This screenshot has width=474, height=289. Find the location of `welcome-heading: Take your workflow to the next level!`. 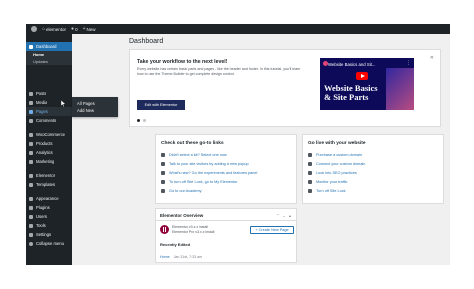

welcome-heading: Take your workflow to the next level! is located at coordinates (182, 62).